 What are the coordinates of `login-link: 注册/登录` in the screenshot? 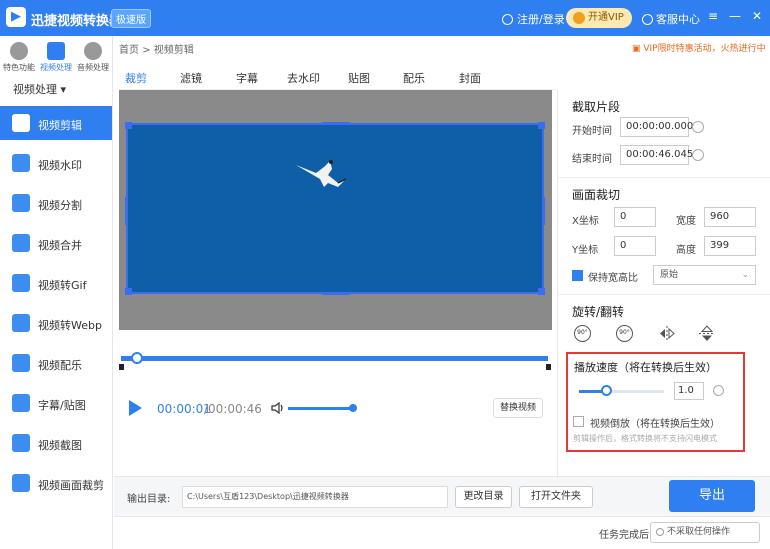 It's located at (533, 19).